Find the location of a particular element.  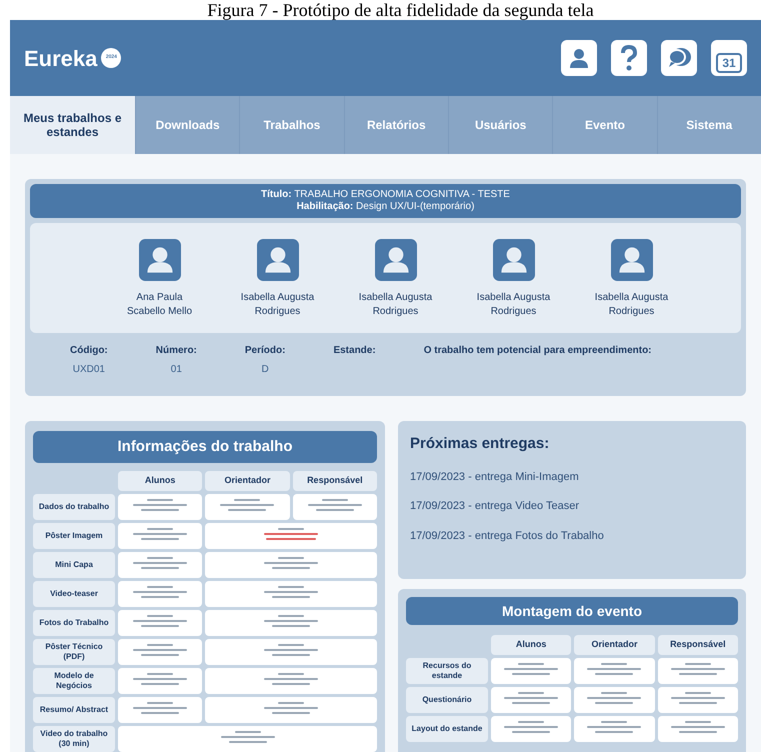

row-header: Video-teaser is located at coordinates (74, 594).